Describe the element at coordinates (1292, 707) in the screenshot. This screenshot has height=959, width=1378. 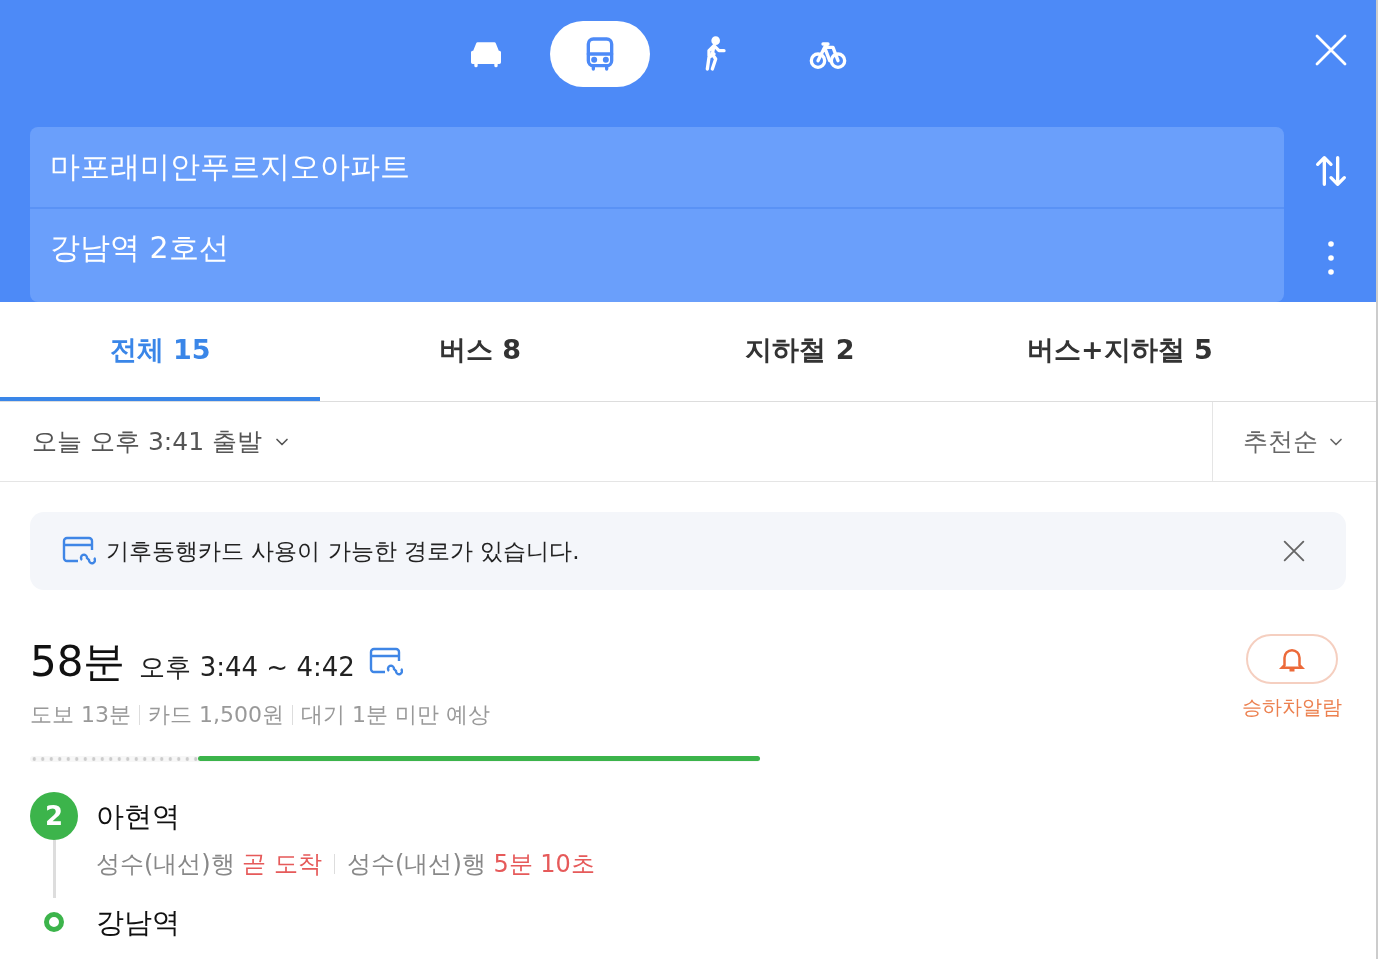
I see `alarm-label: 승하차알람` at that location.